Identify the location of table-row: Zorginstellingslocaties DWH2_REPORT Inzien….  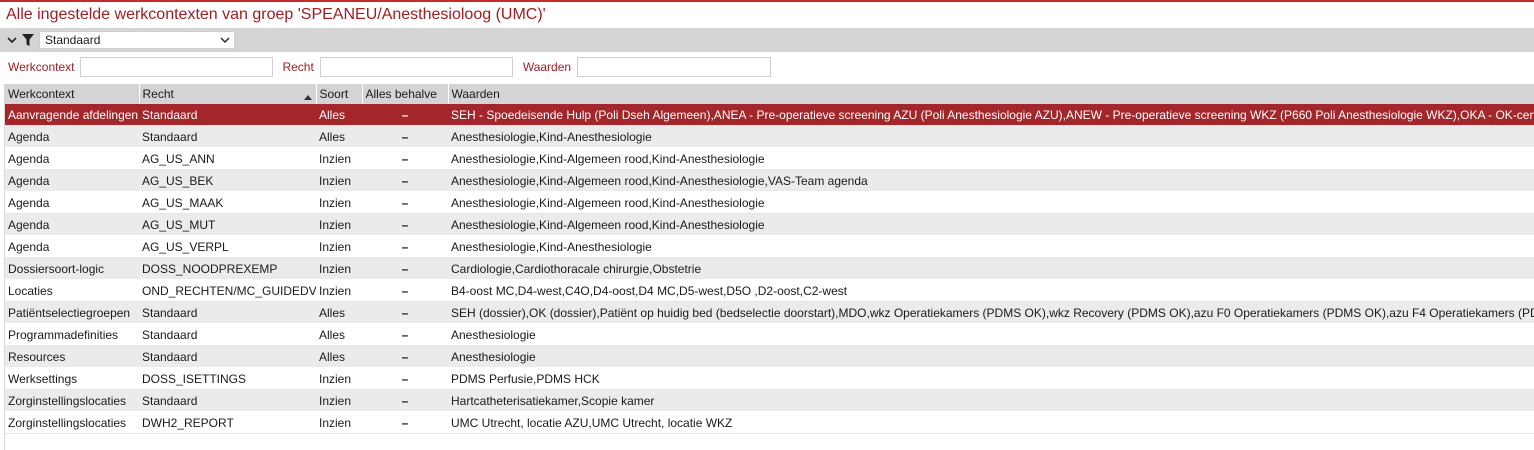
(769, 422).